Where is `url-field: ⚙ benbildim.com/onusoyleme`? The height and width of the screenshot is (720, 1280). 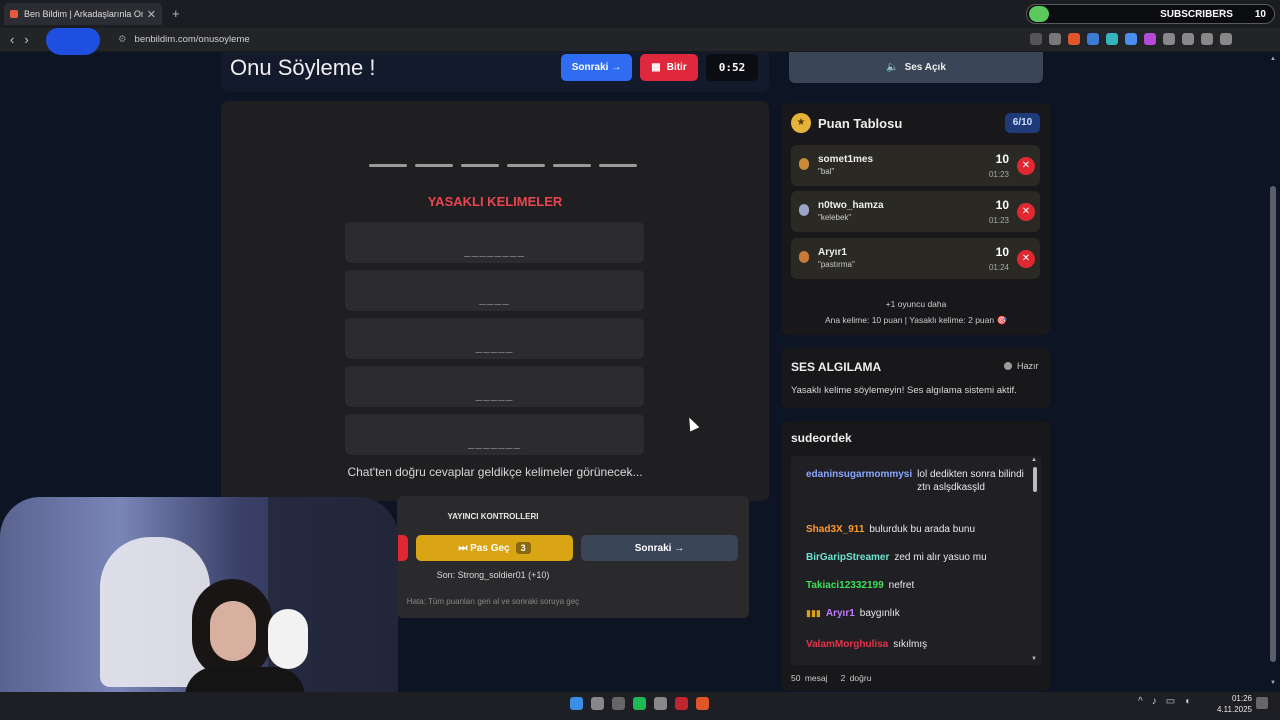
url-field: ⚙ benbildim.com/onusoyleme is located at coordinates (184, 39).